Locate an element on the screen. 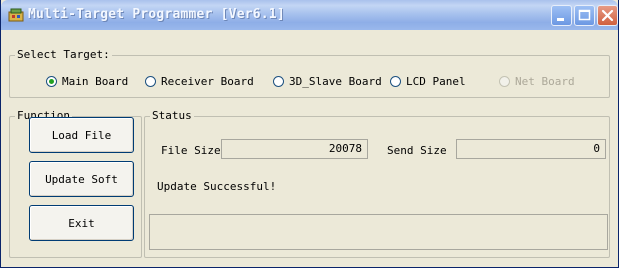 Image resolution: width=619 pixels, height=268 pixels. update-soft-button: Update Soft is located at coordinates (81, 179).